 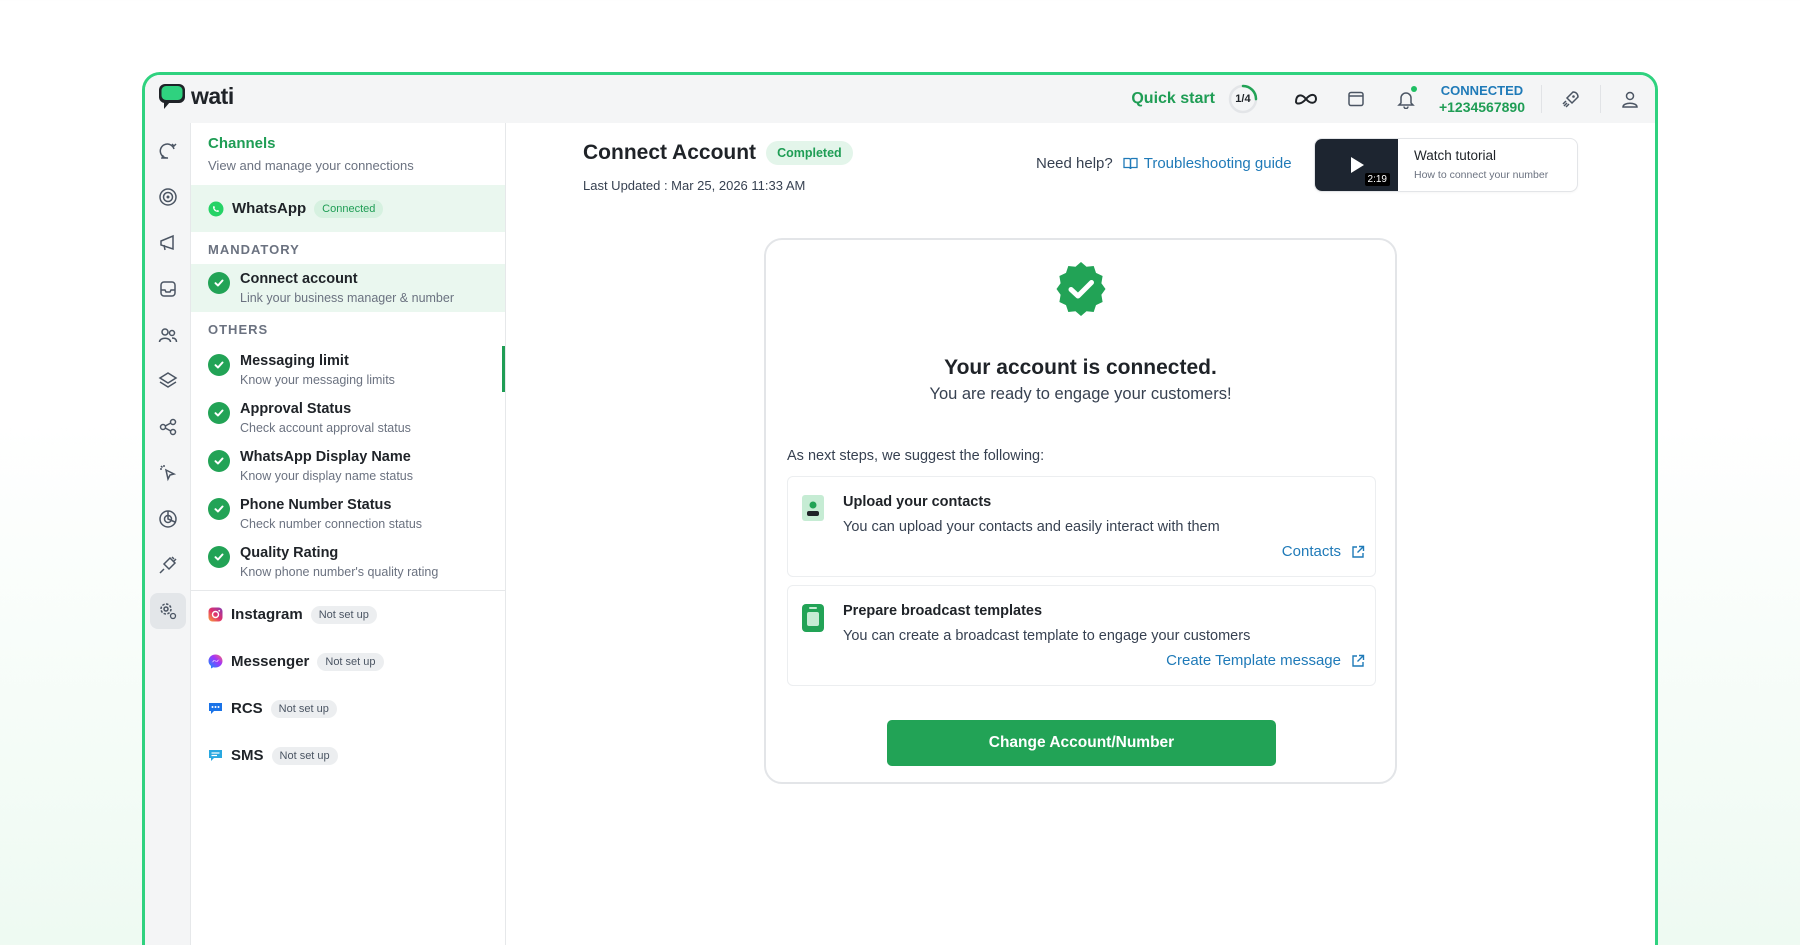 What do you see at coordinates (1265, 660) in the screenshot?
I see `create-template-link: Create Template message` at bounding box center [1265, 660].